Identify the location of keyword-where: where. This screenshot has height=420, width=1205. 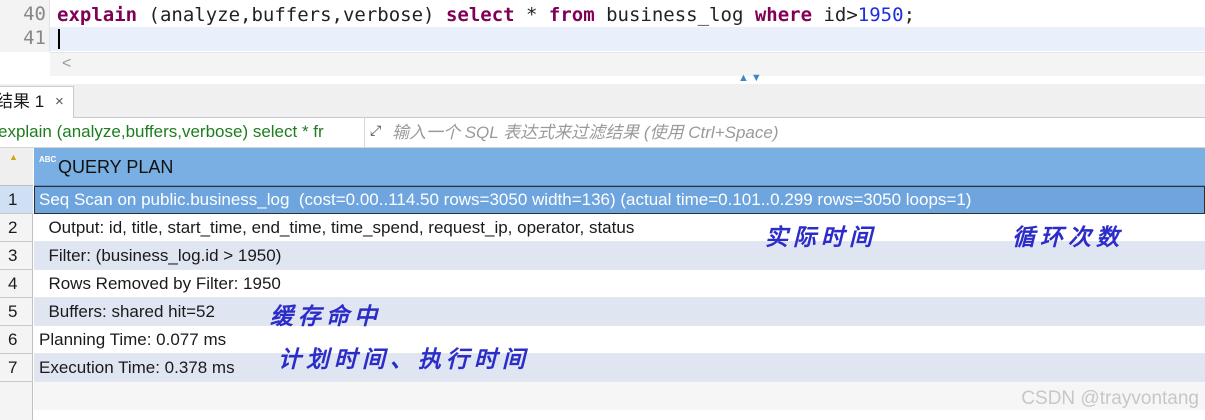
(783, 15).